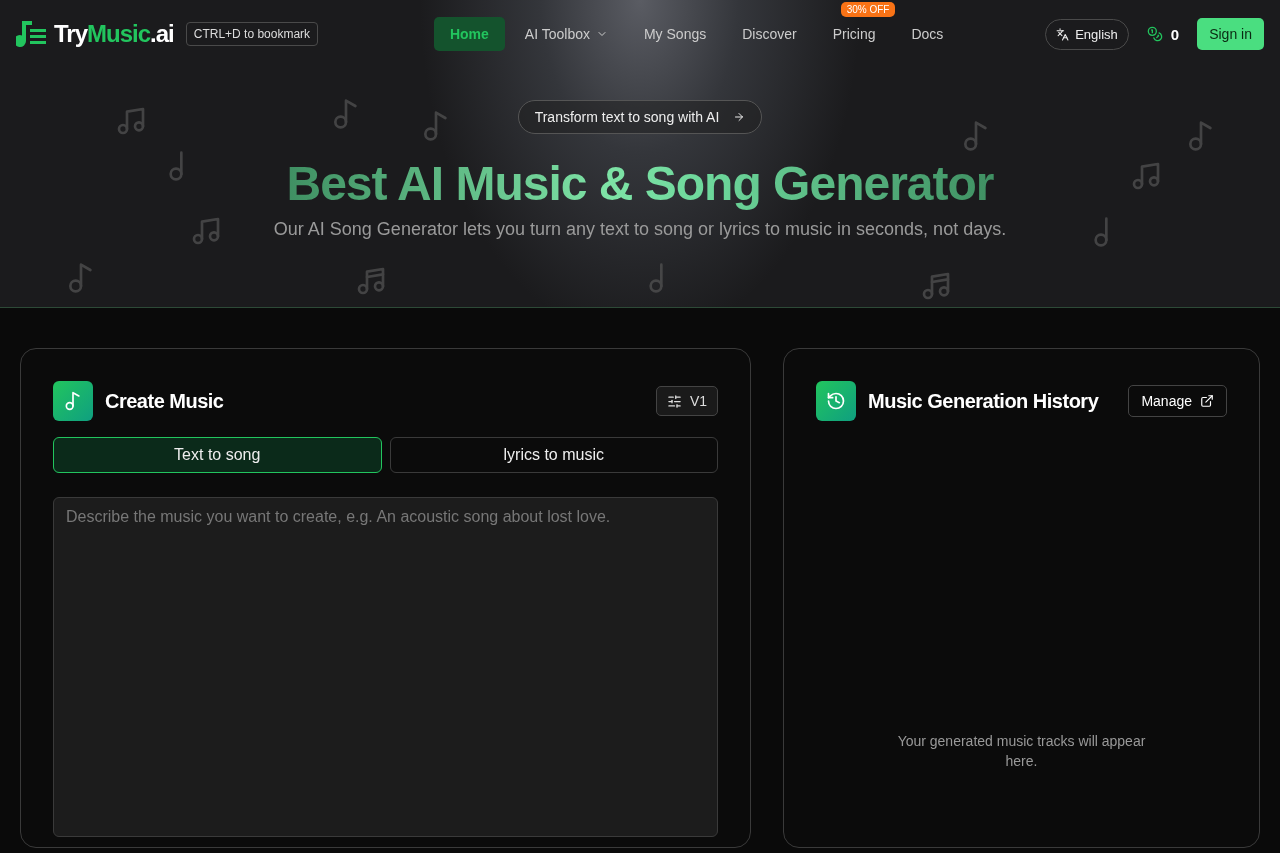 This screenshot has width=1280, height=853. I want to click on translate-icon, so click(1063, 34).